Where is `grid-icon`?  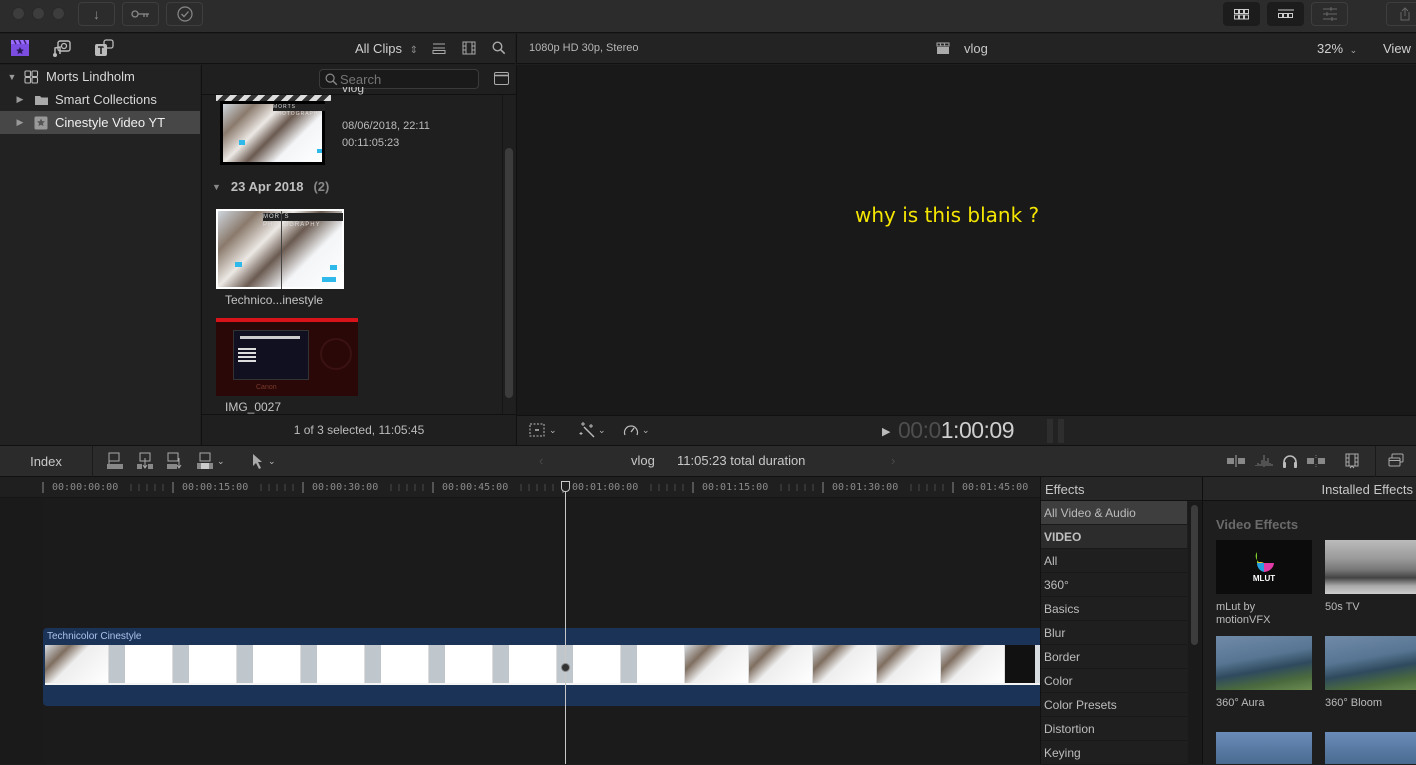
grid-icon is located at coordinates (1241, 13).